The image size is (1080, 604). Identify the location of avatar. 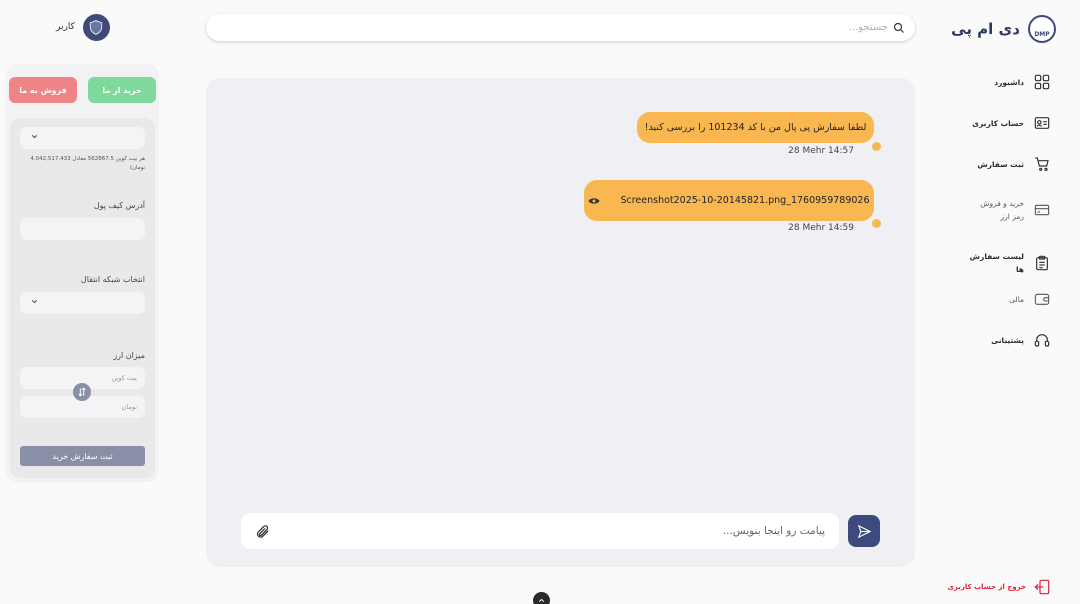
(96, 27).